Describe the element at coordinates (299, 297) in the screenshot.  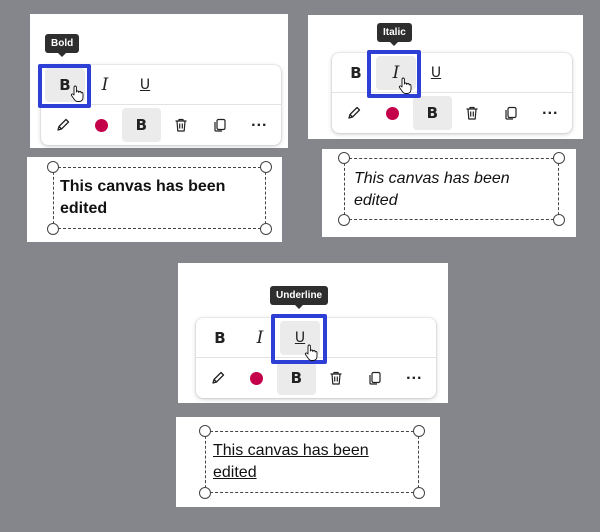
I see `underline-tooltip: Underline` at that location.